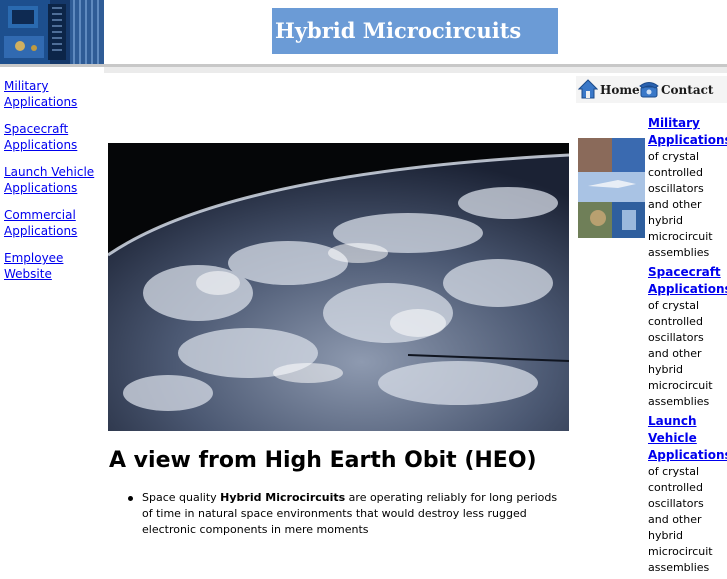  What do you see at coordinates (398, 30) in the screenshot?
I see `site-title: Hybrid Microcircuits` at bounding box center [398, 30].